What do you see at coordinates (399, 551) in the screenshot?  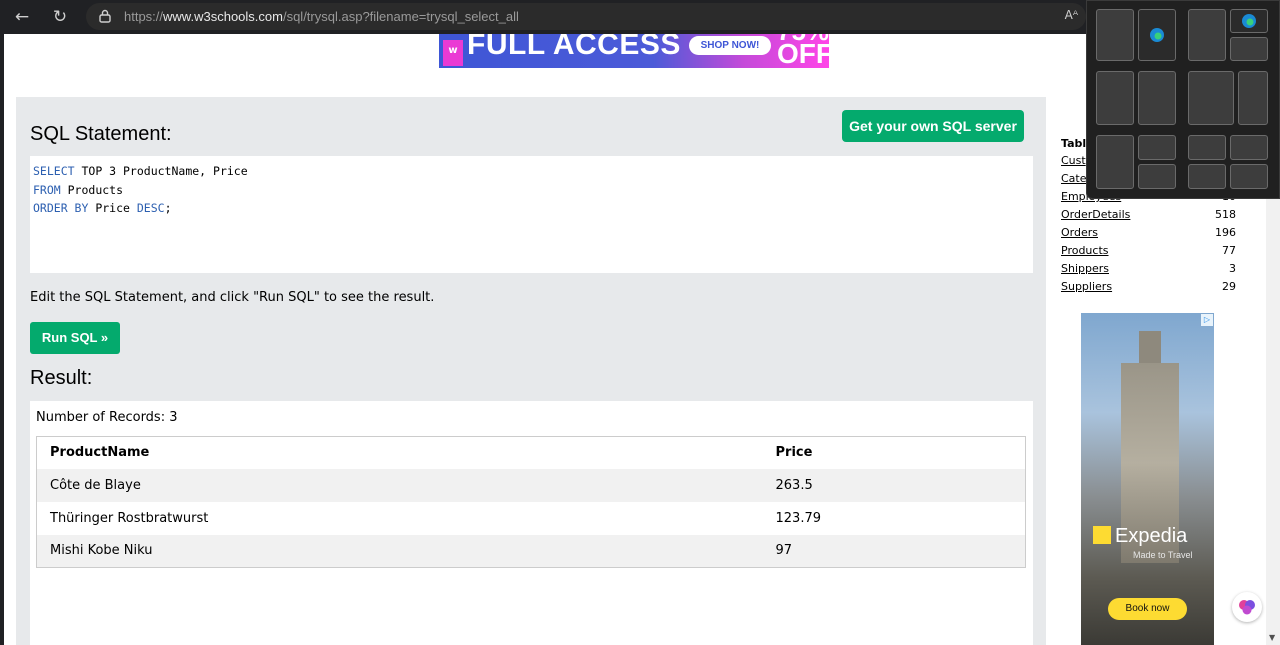 I see `table-cell: Mishi Kobe Niku` at bounding box center [399, 551].